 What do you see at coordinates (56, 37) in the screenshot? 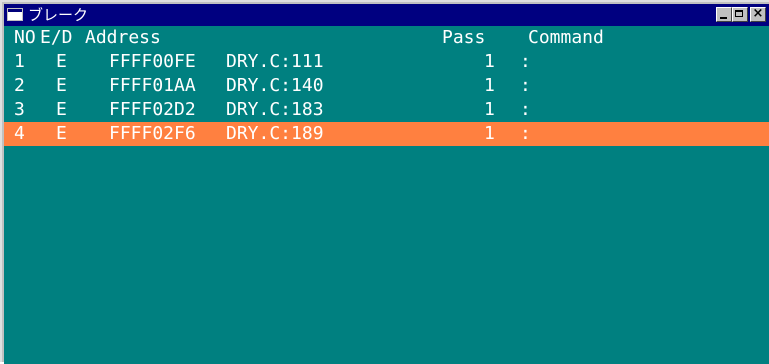
I see `header-ed: E/D` at bounding box center [56, 37].